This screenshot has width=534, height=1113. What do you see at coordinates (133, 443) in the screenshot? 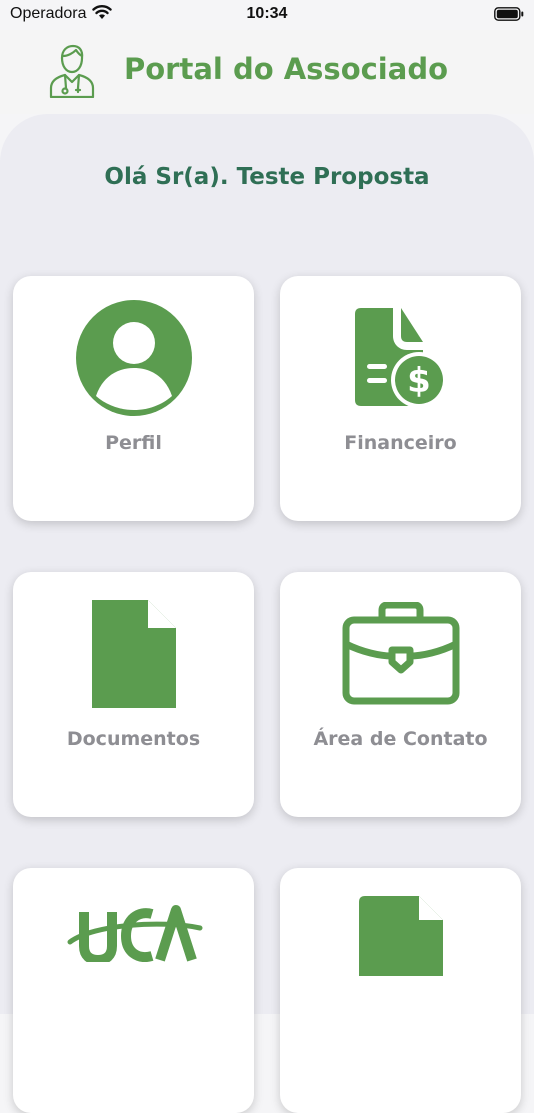
I see `menu-tile-label: Perfil` at bounding box center [133, 443].